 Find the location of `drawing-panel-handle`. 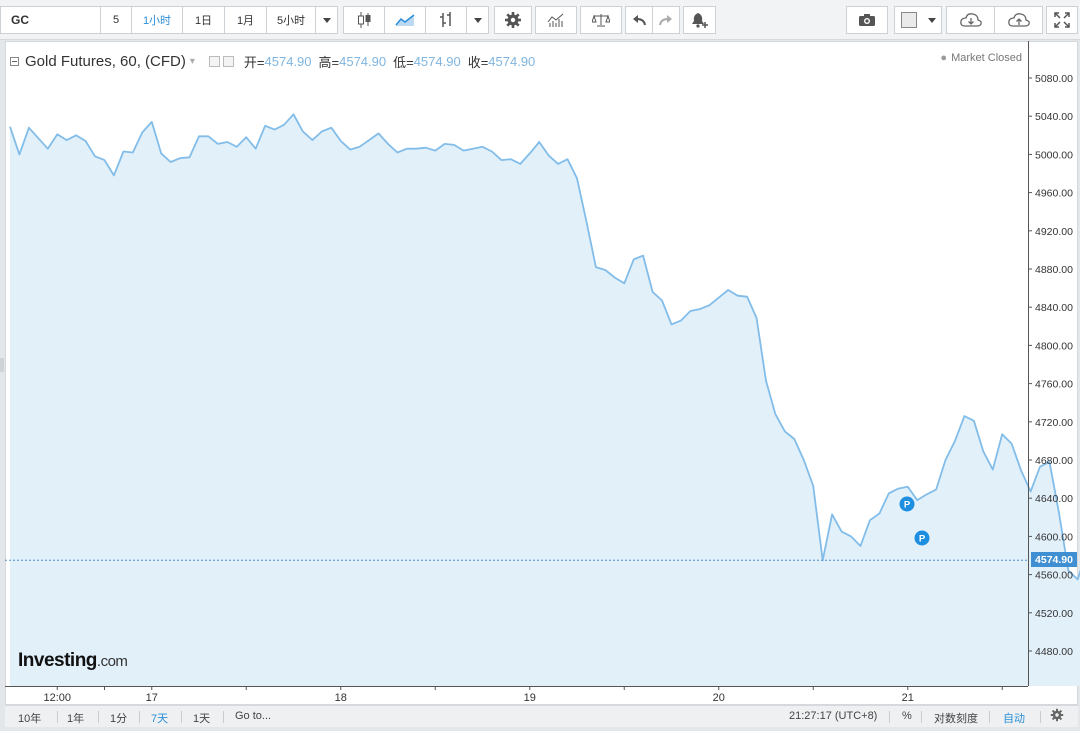

drawing-panel-handle is located at coordinates (2, 365).